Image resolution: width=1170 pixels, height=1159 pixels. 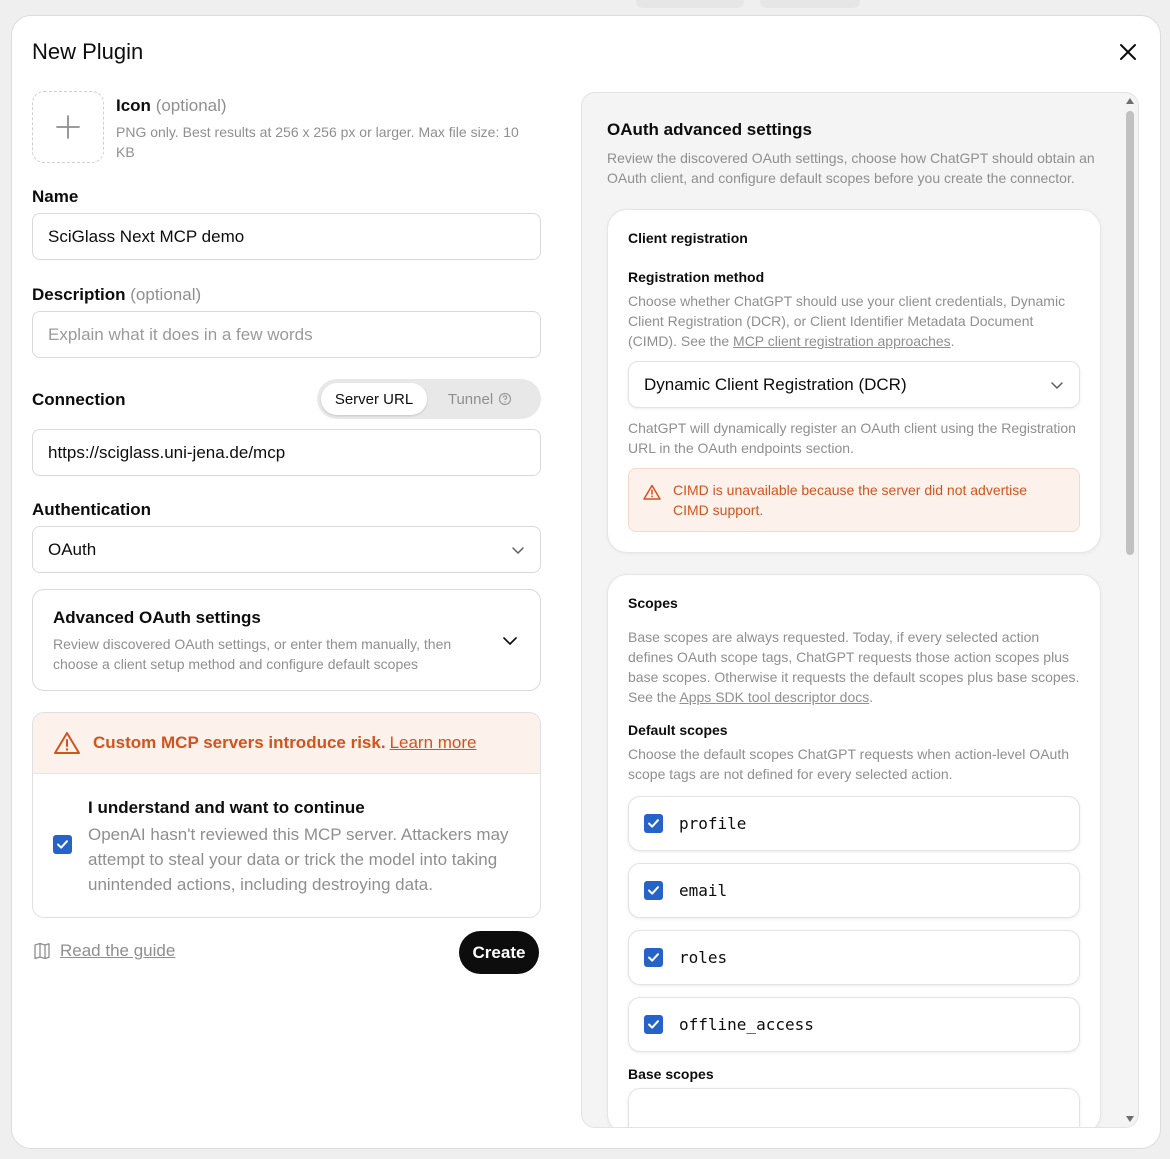 I want to click on risk-headline-text: Custom MCP servers introduce risk., so click(x=239, y=742).